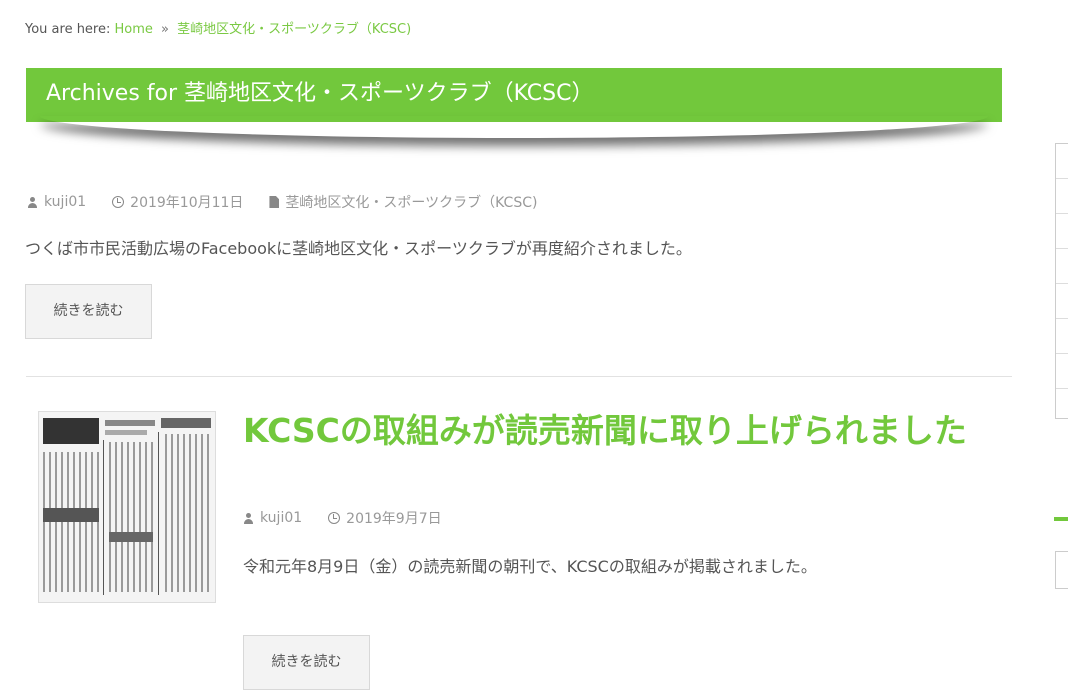 Image resolution: width=1068 pixels, height=690 pixels. I want to click on archive-title: Archives for 茎崎地区文化・スポーツクラブ（KCSC）, so click(514, 95).